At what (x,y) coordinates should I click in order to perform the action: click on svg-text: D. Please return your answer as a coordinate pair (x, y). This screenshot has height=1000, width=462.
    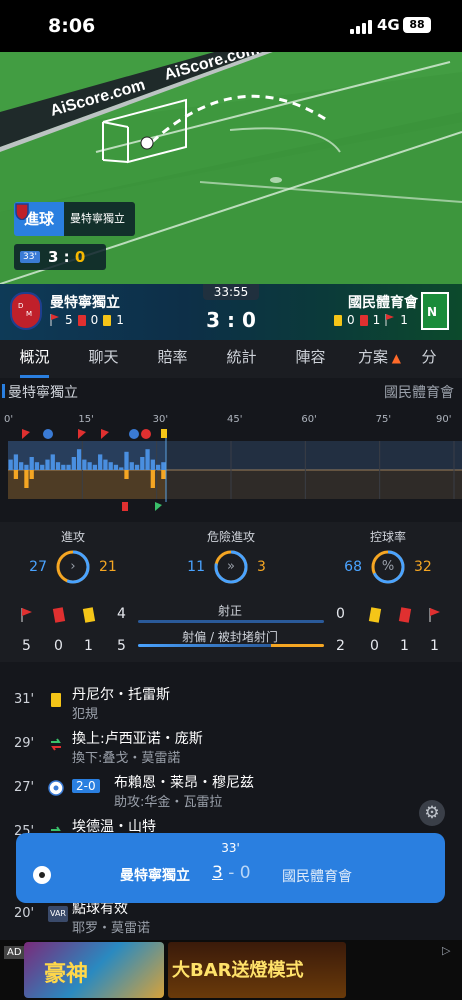
    Looking at the image, I should click on (20, 306).